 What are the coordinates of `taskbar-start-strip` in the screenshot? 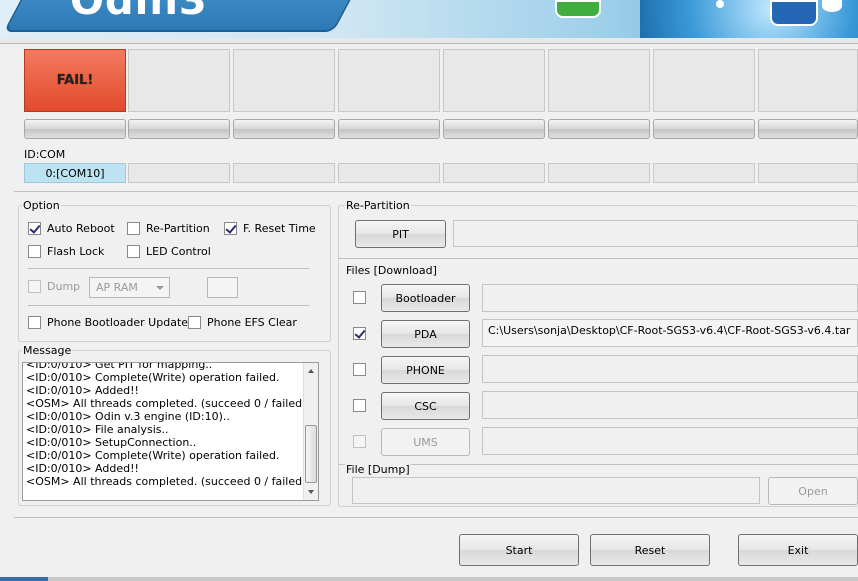 It's located at (24, 579).